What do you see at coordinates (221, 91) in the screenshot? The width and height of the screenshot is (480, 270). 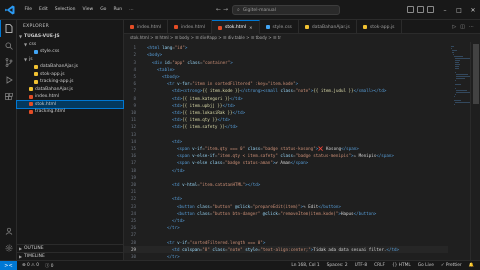 I see `code-token: {{ item.kode }}` at bounding box center [221, 91].